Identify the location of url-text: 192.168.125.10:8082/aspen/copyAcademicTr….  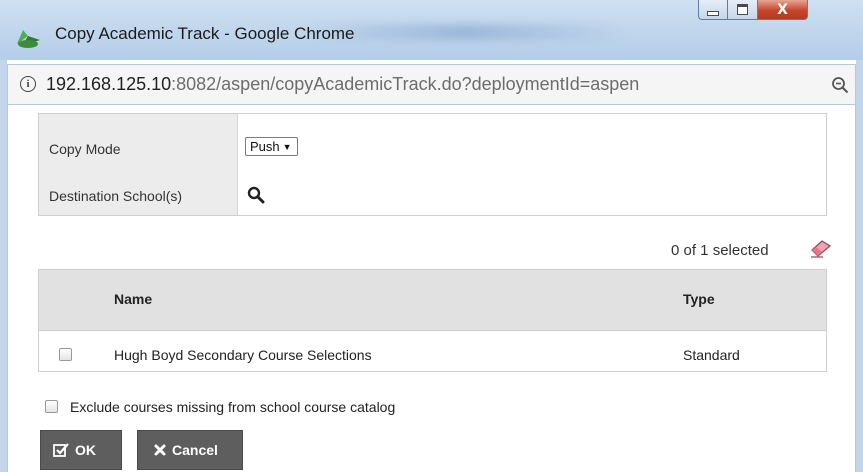
(342, 84).